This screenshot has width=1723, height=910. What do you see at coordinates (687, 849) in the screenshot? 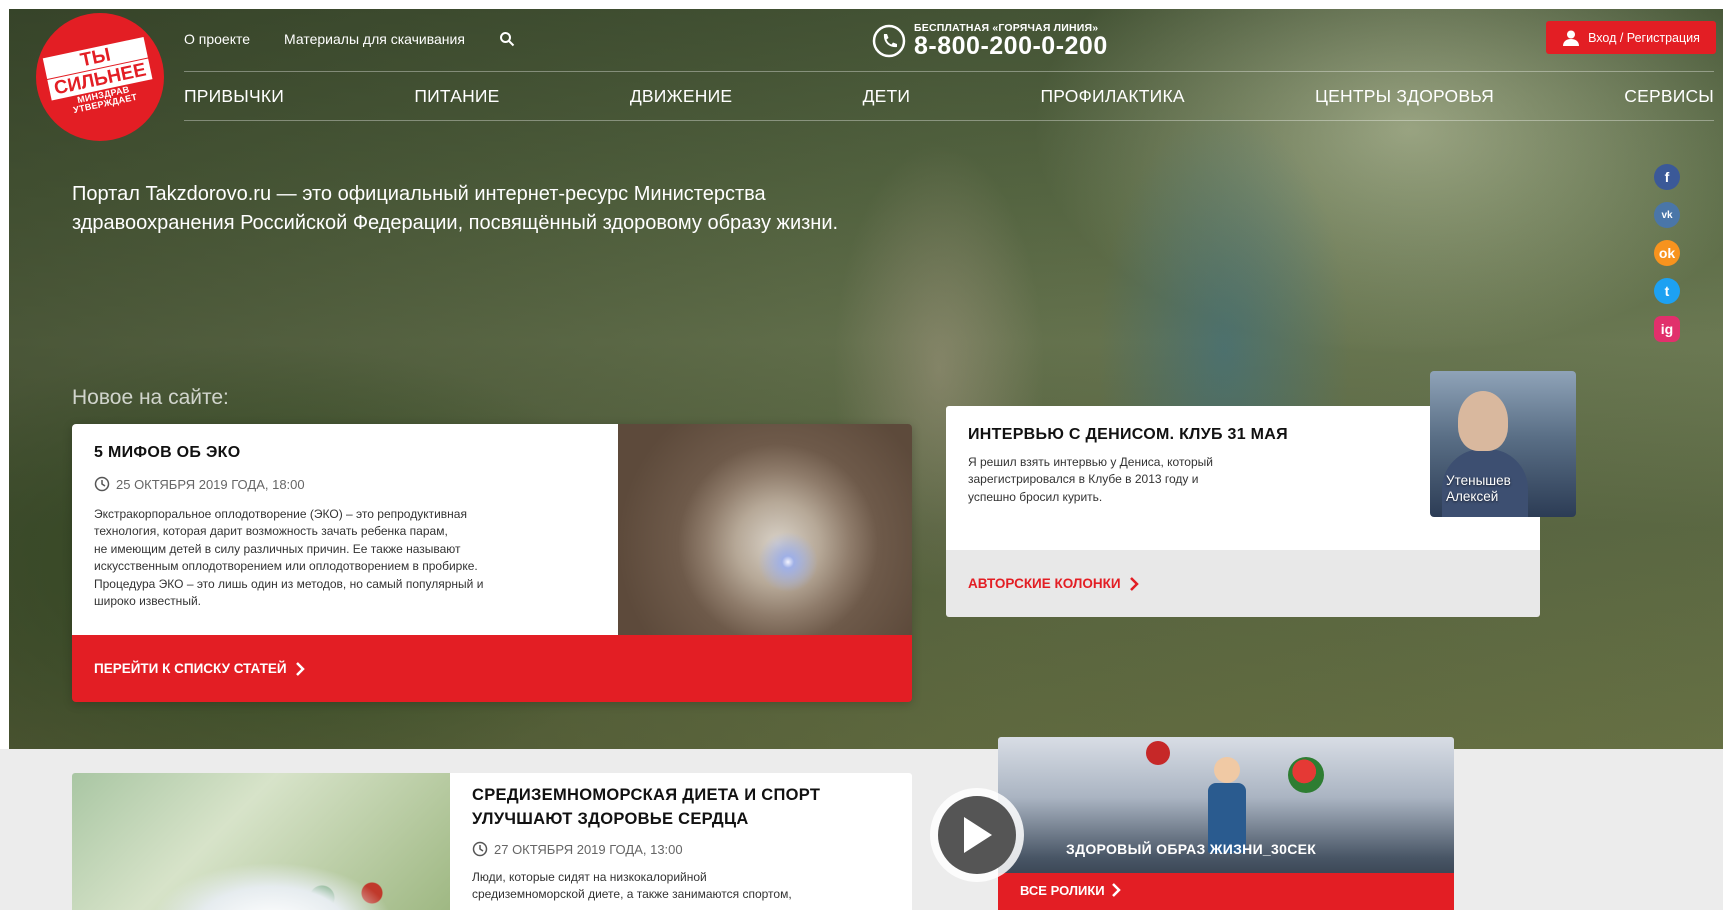
I see `second-article-date: 27 ОКТЯБРЯ 2019 ГОДА, 13:00` at bounding box center [687, 849].